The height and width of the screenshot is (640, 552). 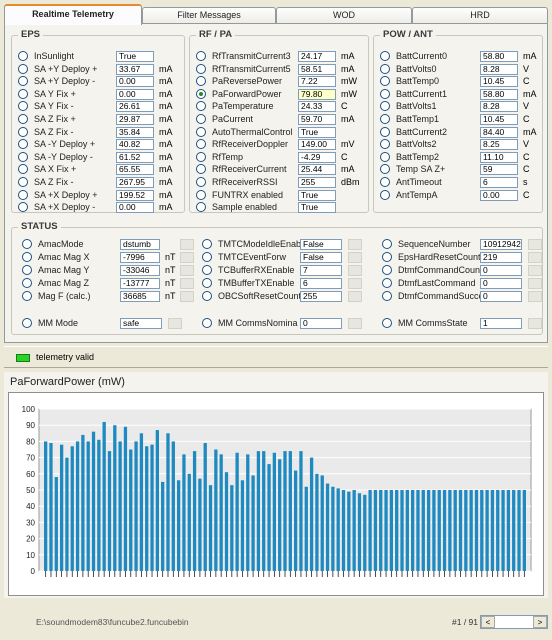 I want to click on telemetry-row-mag-f-calc: Mag F (calc.) 36685 nT, so click(x=108, y=297).